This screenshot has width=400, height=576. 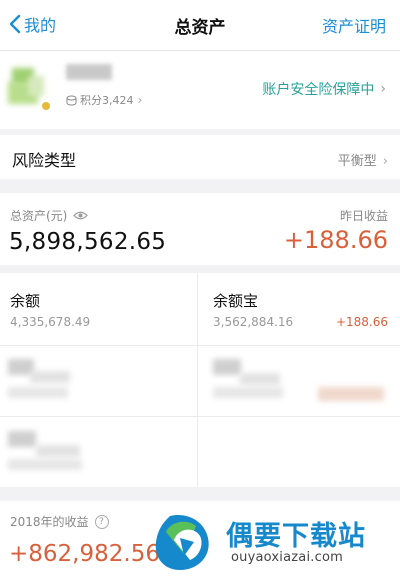 What do you see at coordinates (101, 521) in the screenshot?
I see `help-icon: ?` at bounding box center [101, 521].